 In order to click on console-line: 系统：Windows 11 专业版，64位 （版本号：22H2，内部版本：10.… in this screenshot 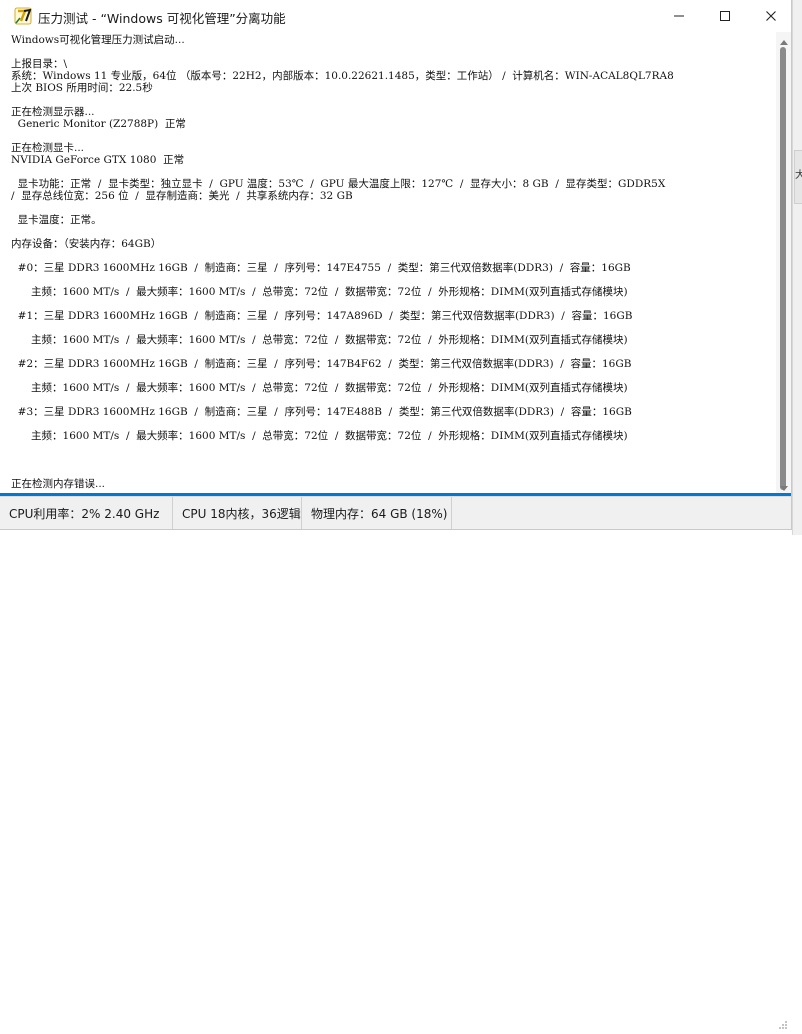, I will do `click(342, 76)`.